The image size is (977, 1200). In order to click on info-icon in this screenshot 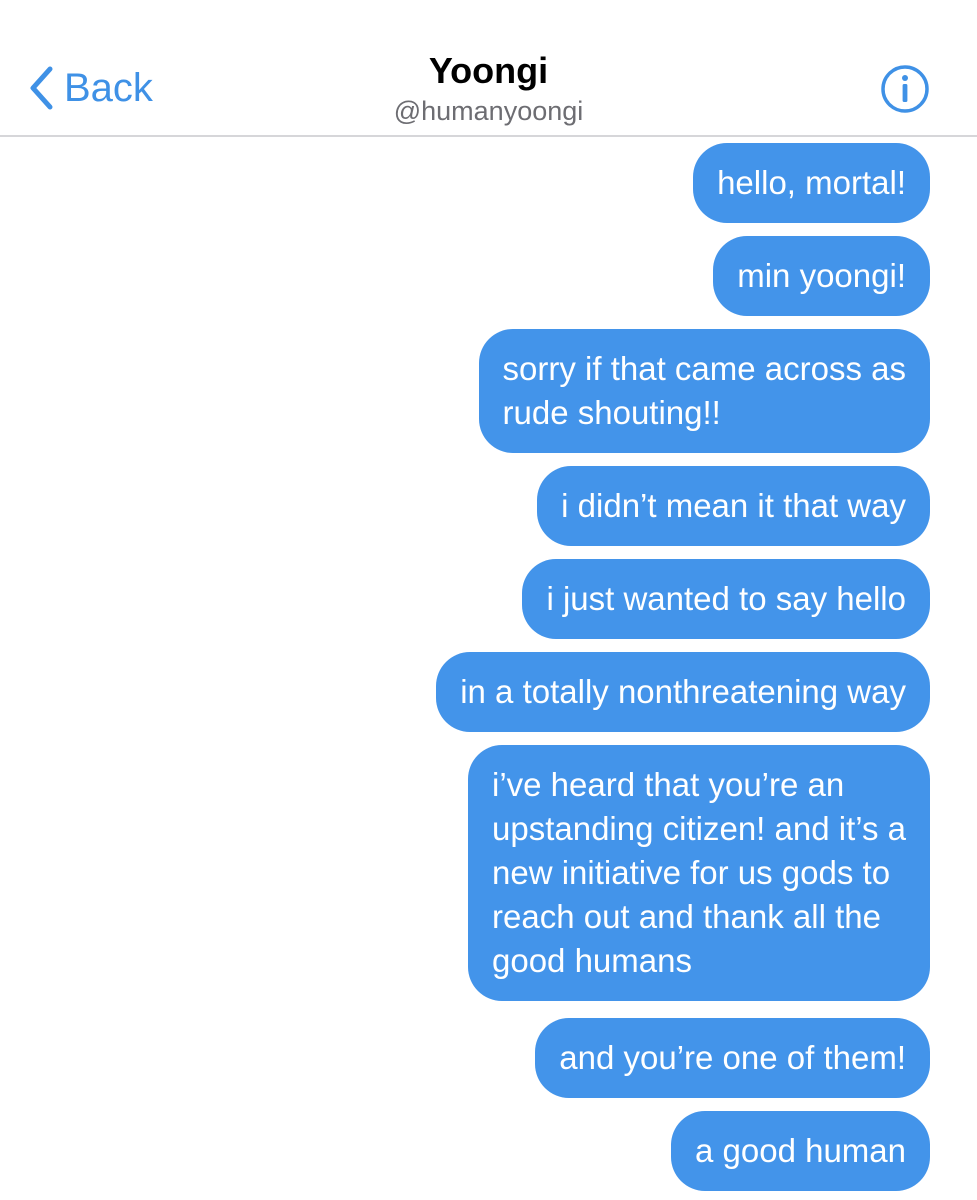, I will do `click(905, 89)`.